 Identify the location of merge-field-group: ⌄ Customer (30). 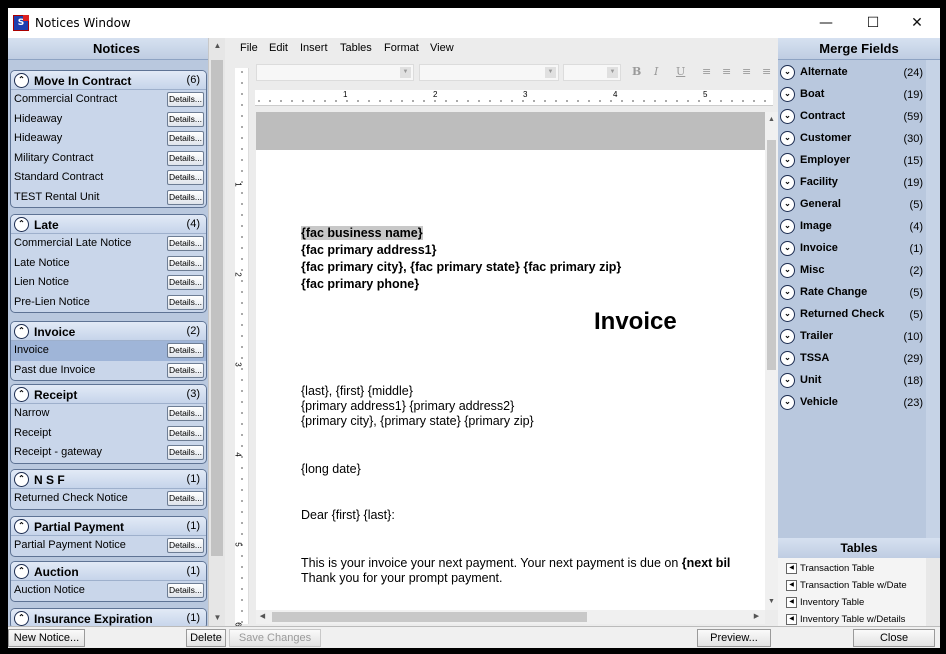
(851, 139).